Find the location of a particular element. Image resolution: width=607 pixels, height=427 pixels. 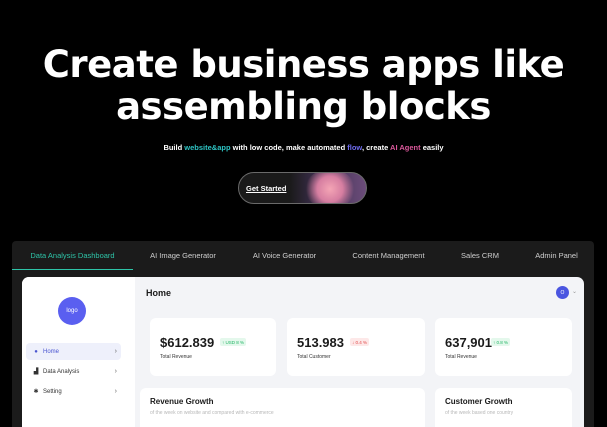

tab-label: Data Analysis Dashboard is located at coordinates (72, 255).